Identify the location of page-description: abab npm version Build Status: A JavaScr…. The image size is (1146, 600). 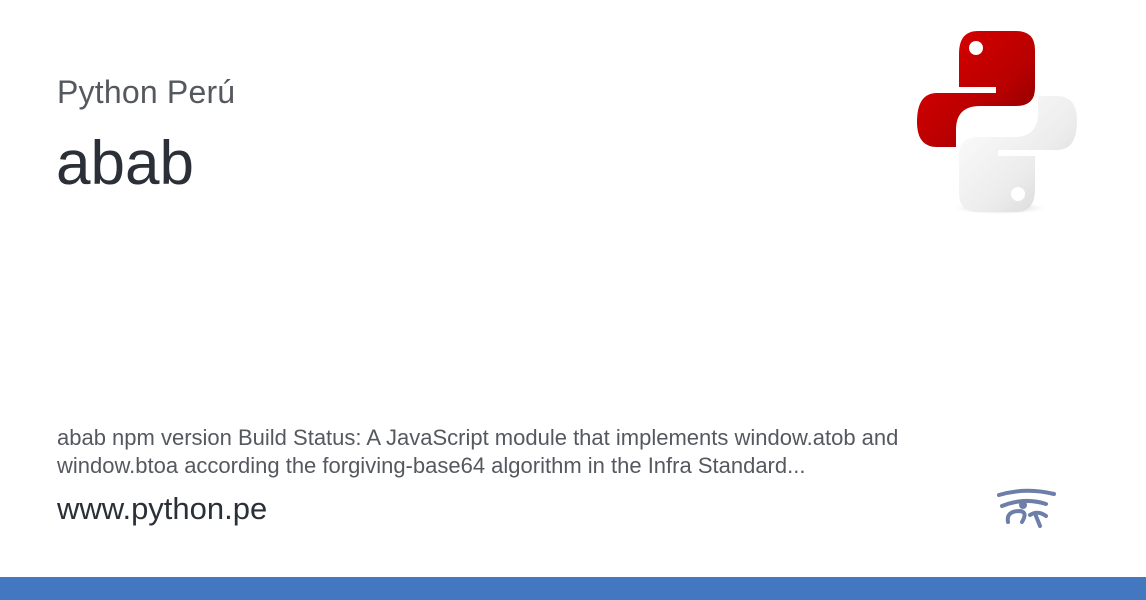
(478, 451).